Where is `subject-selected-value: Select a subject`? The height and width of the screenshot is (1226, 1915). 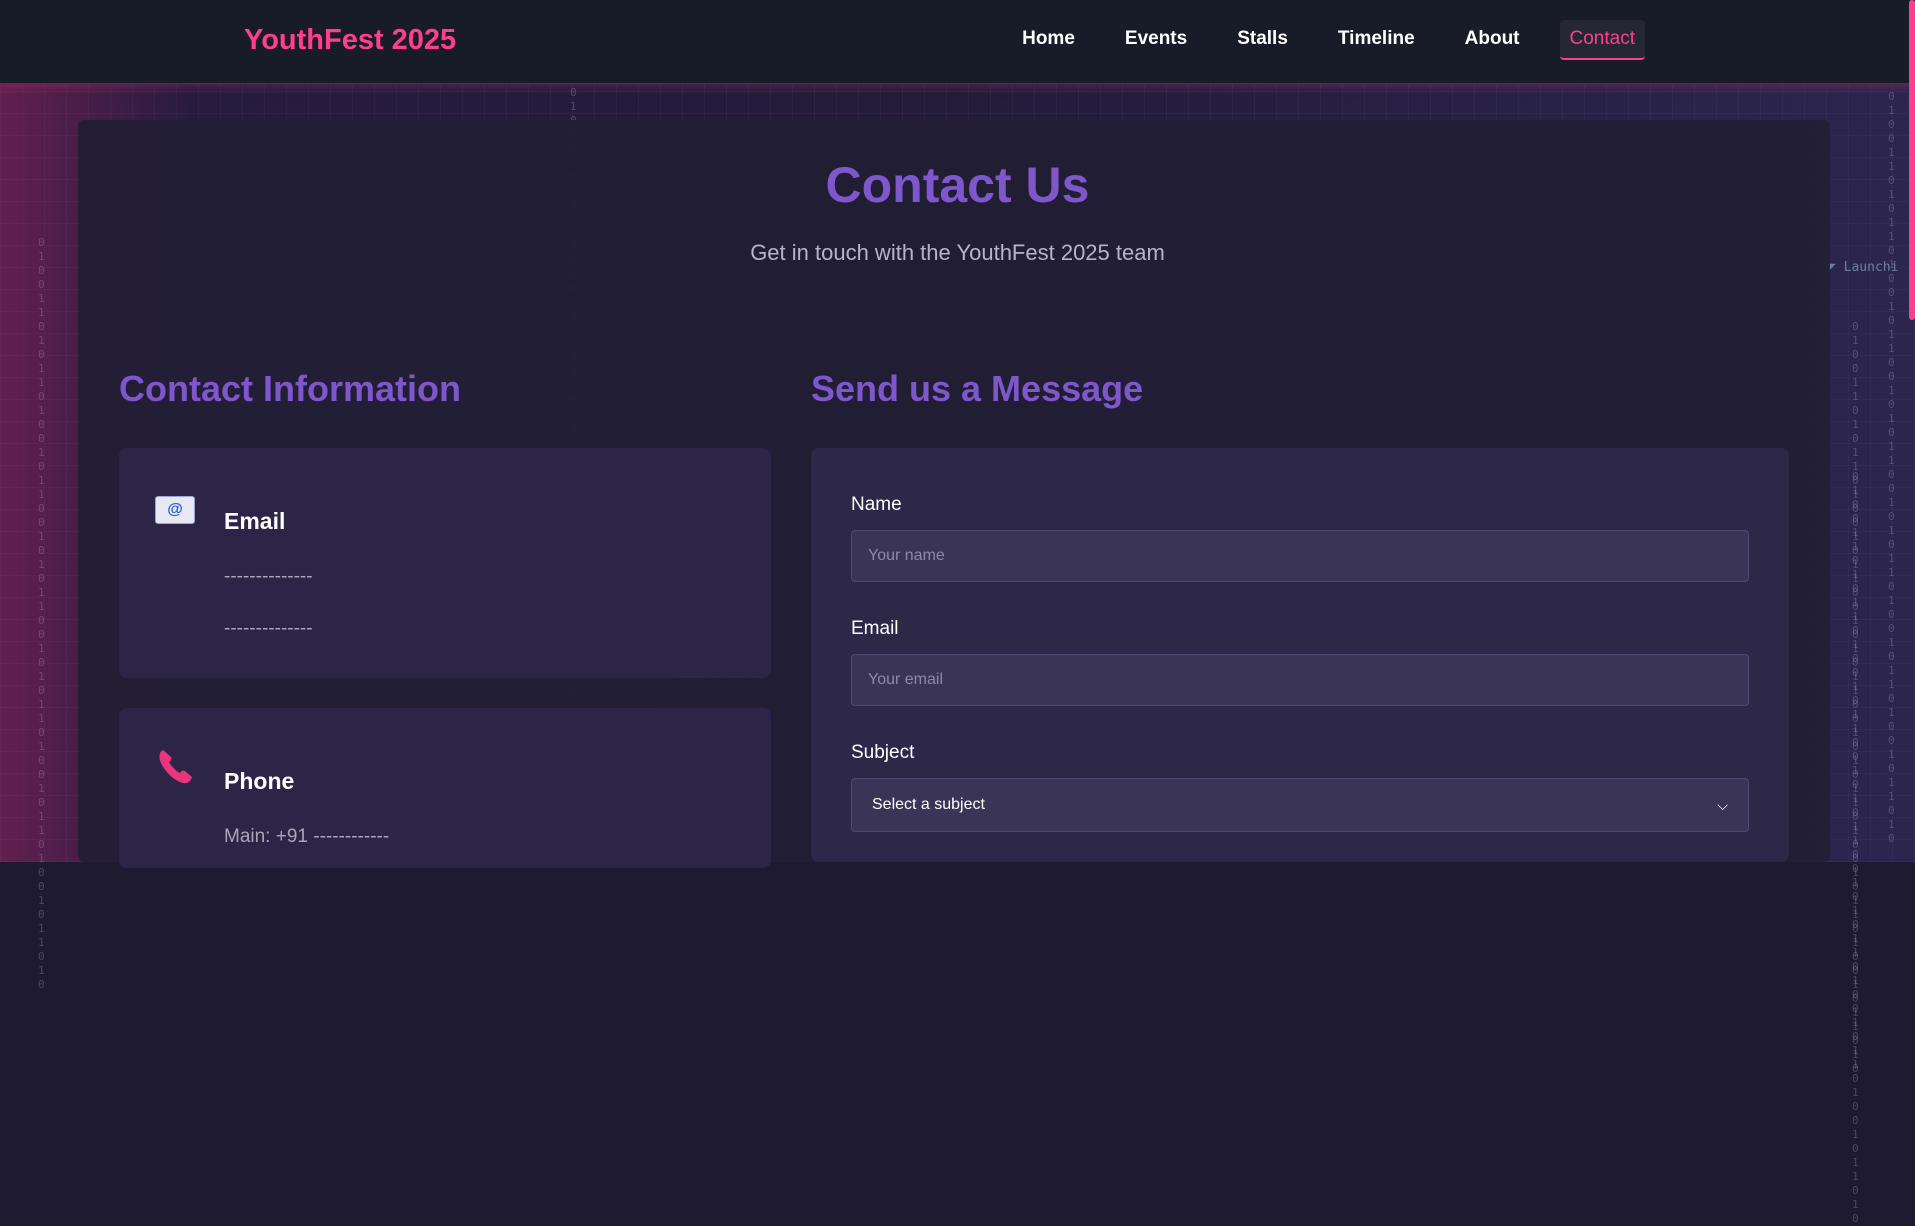 subject-selected-value: Select a subject is located at coordinates (928, 804).